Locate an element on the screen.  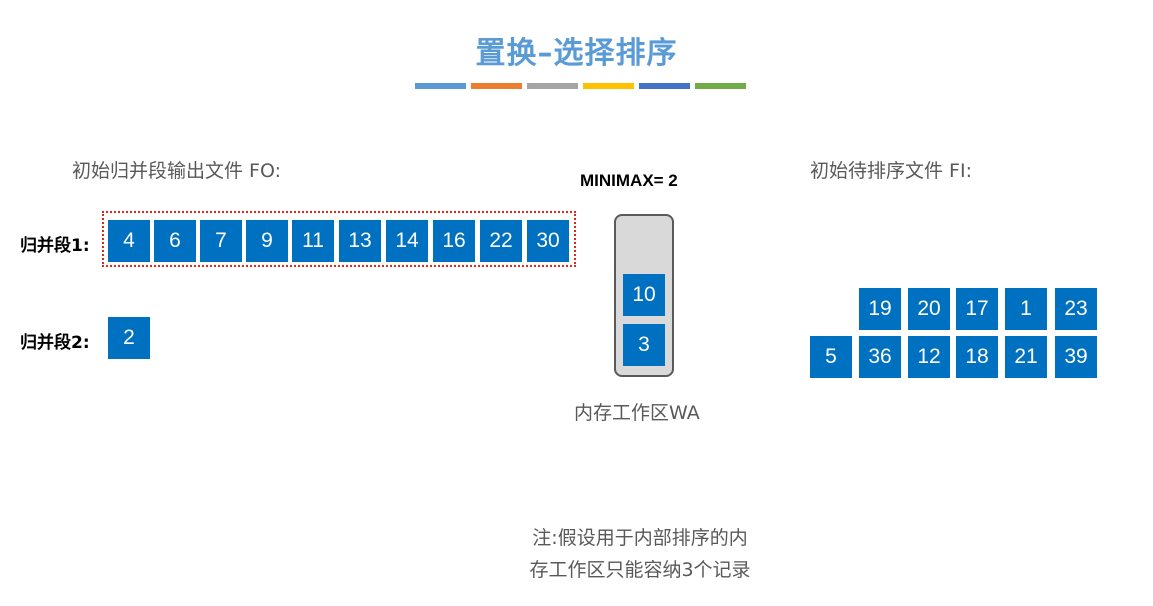
fi-record: 17 is located at coordinates (977, 309).